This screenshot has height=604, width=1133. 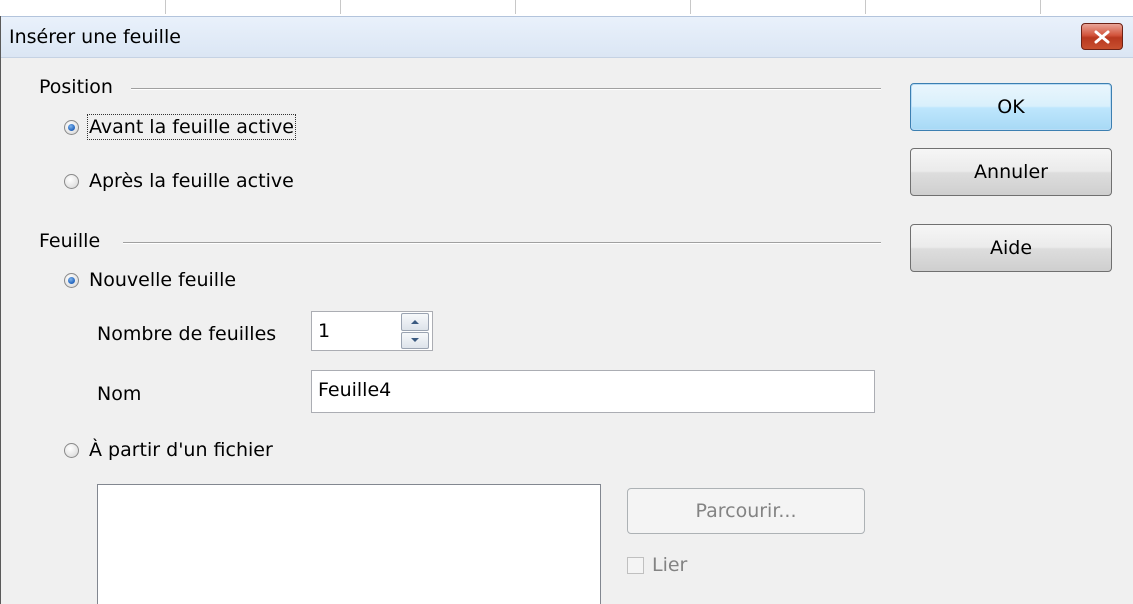 I want to click on spin-down-button, so click(x=415, y=340).